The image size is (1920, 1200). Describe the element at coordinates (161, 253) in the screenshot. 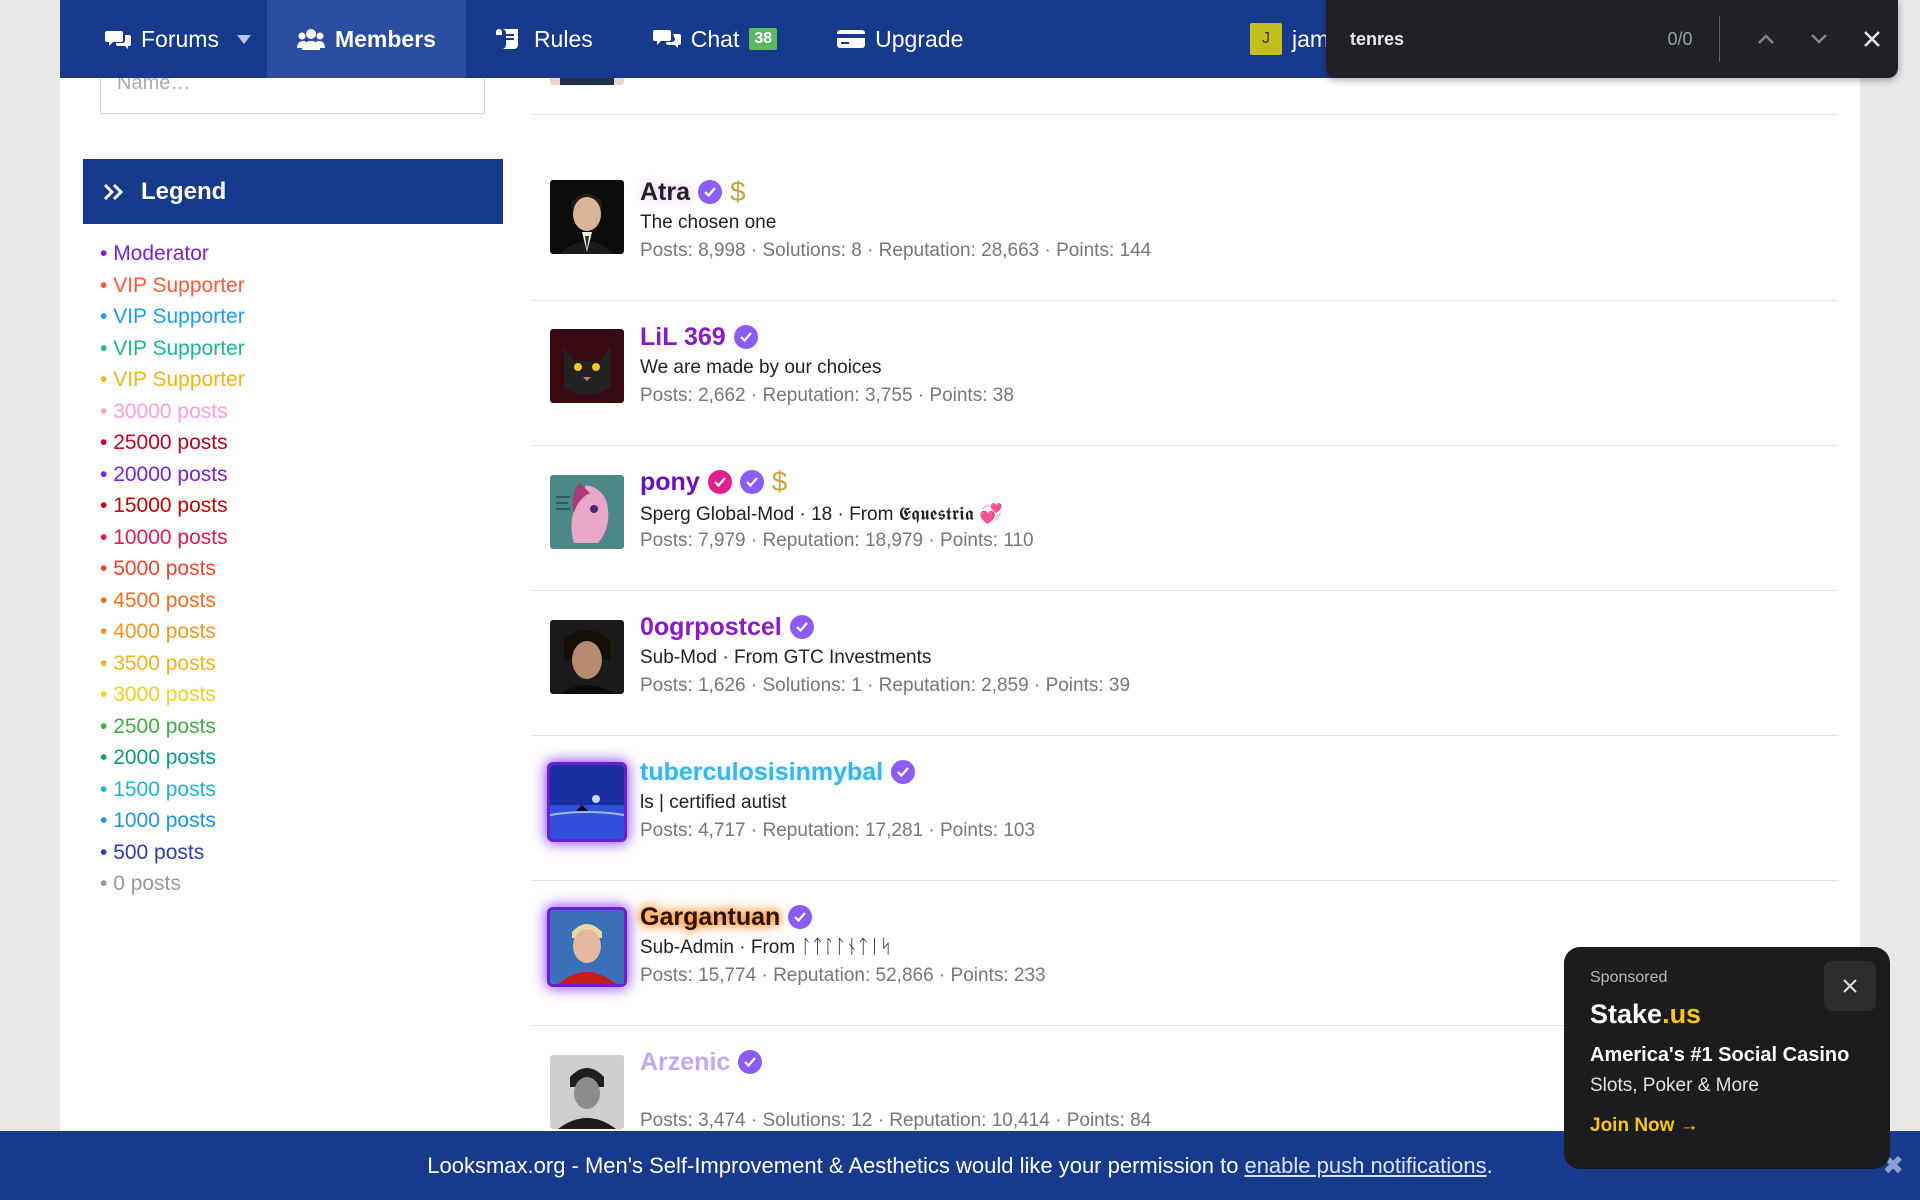

I see `legend-item-label: Moderator` at that location.